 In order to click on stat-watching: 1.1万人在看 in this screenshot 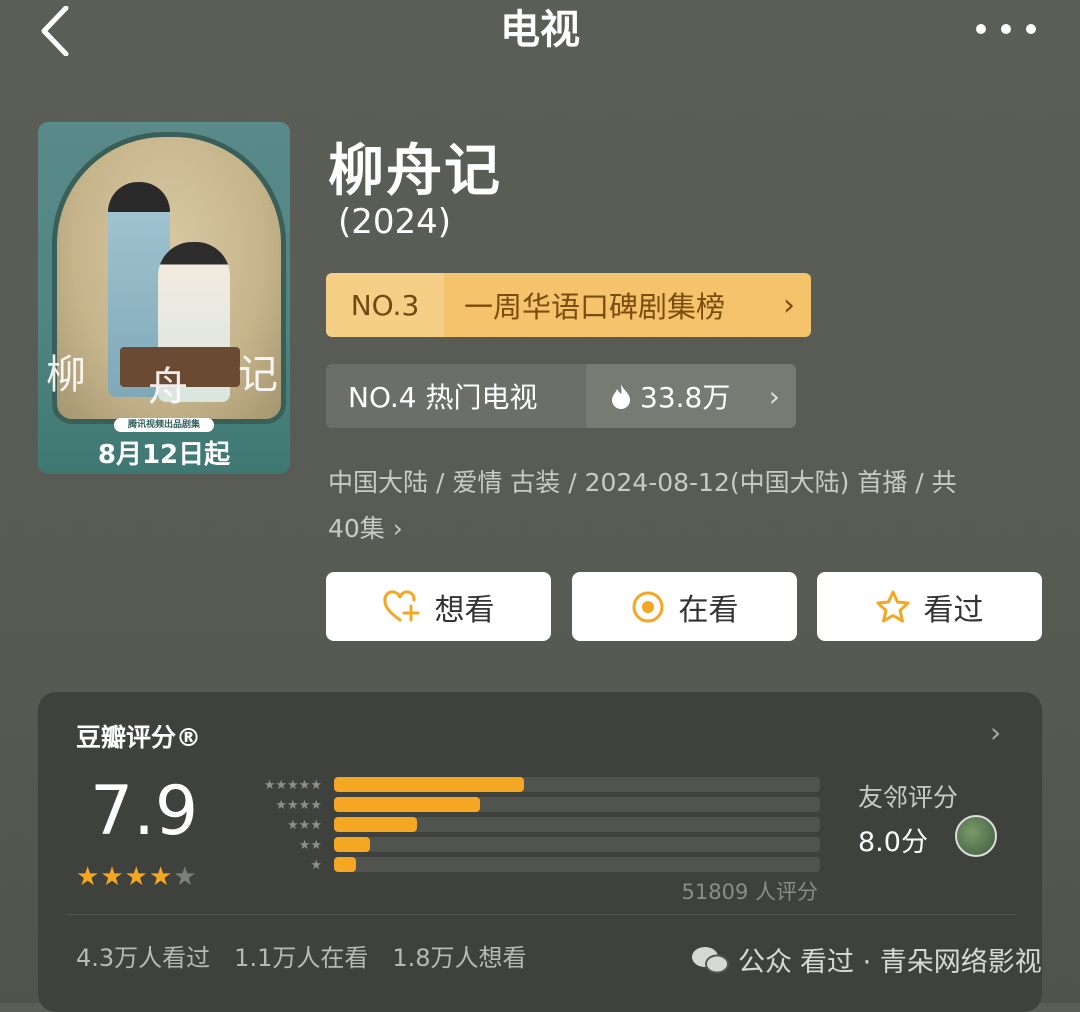, I will do `click(301, 955)`.